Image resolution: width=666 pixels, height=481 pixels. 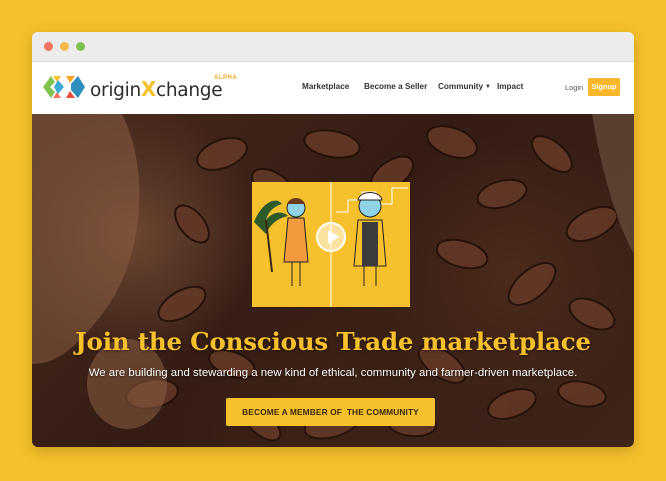 What do you see at coordinates (189, 90) in the screenshot?
I see `brand-suffix: change` at bounding box center [189, 90].